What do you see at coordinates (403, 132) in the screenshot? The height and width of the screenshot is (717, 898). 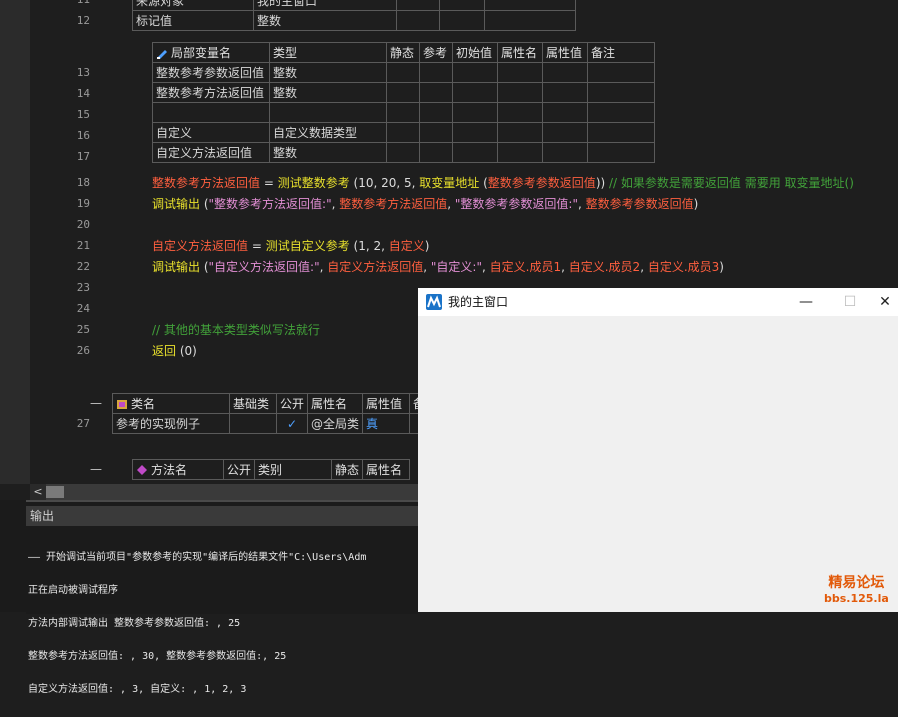 I see `table-row: 自定义 自定义数据类型` at bounding box center [403, 132].